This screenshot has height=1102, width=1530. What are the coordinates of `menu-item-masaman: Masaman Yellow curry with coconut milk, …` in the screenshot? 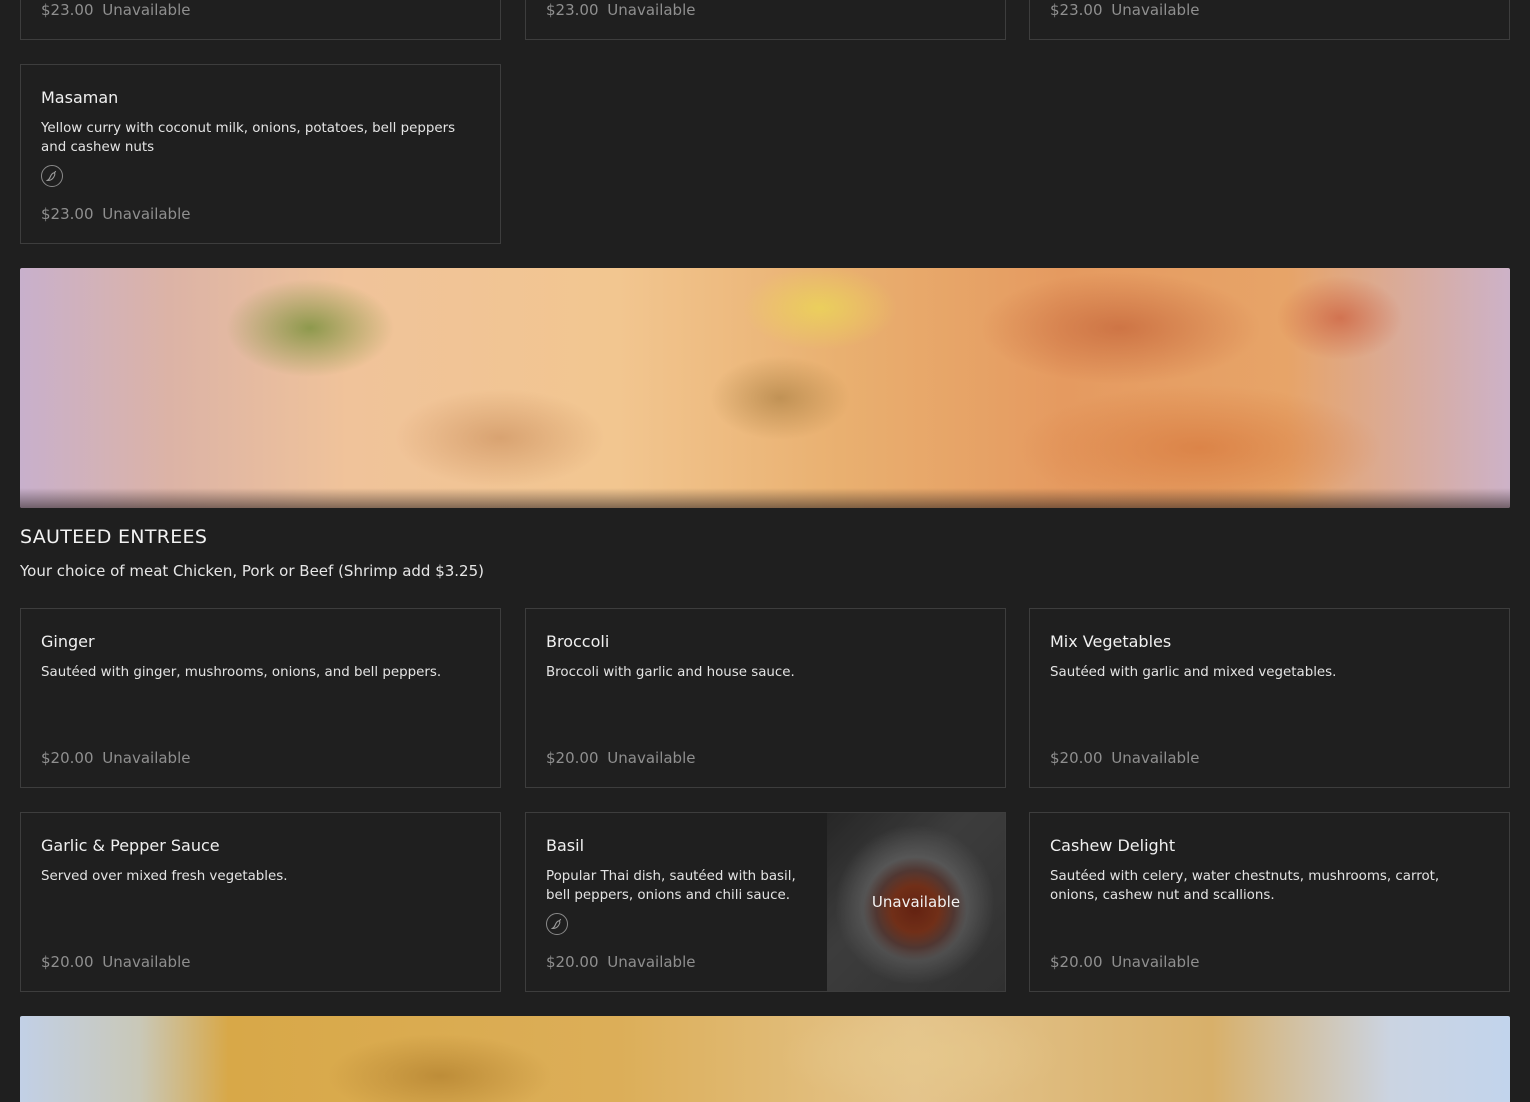 It's located at (260, 154).